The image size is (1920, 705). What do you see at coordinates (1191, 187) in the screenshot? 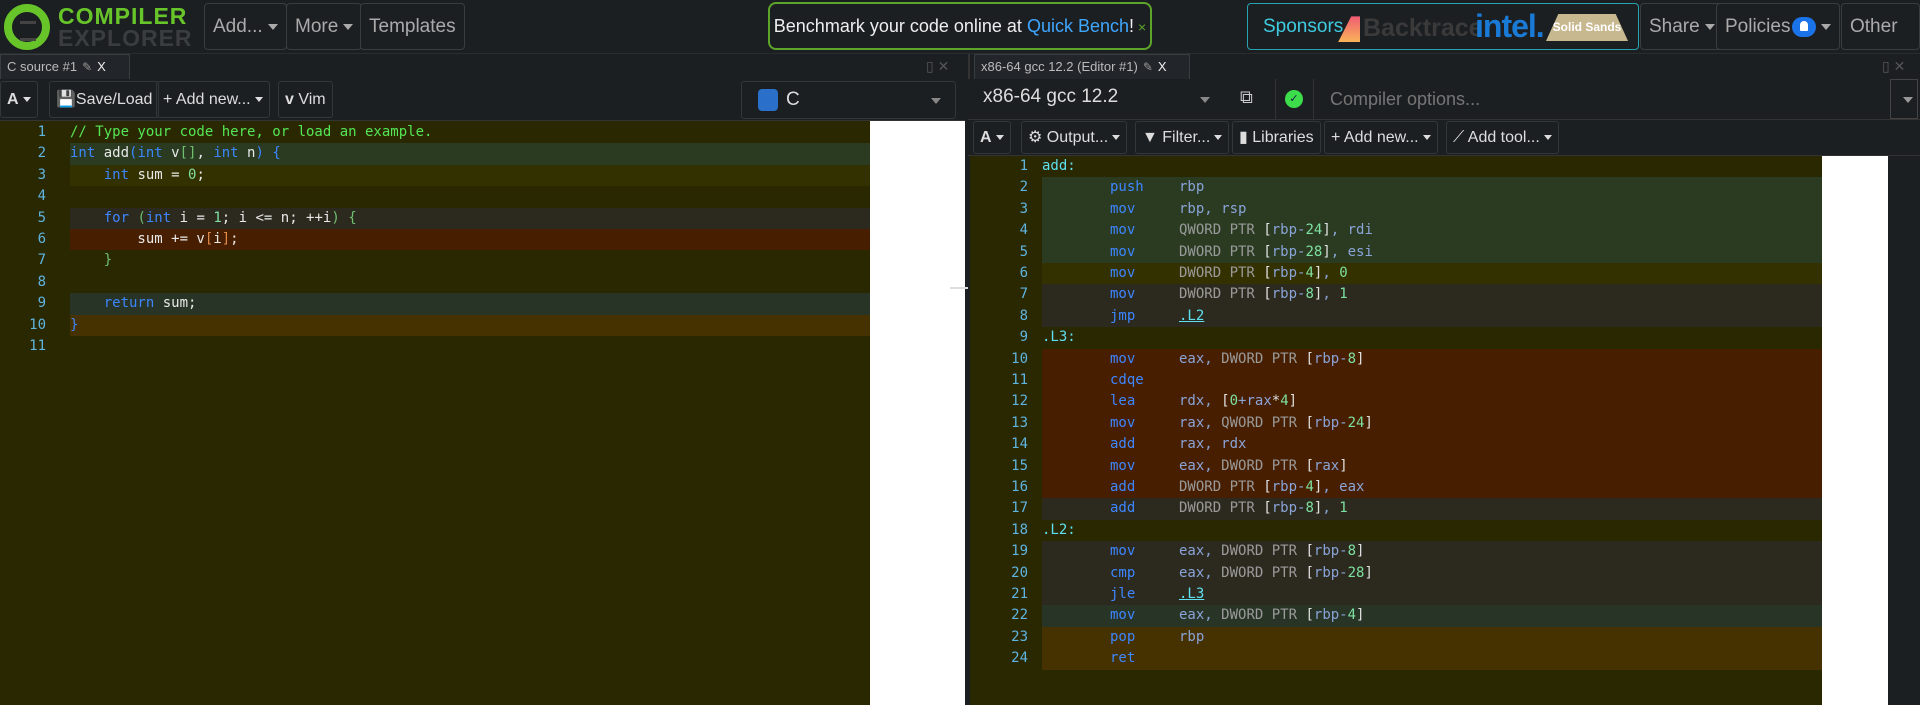
I see `operands: rbp` at bounding box center [1191, 187].